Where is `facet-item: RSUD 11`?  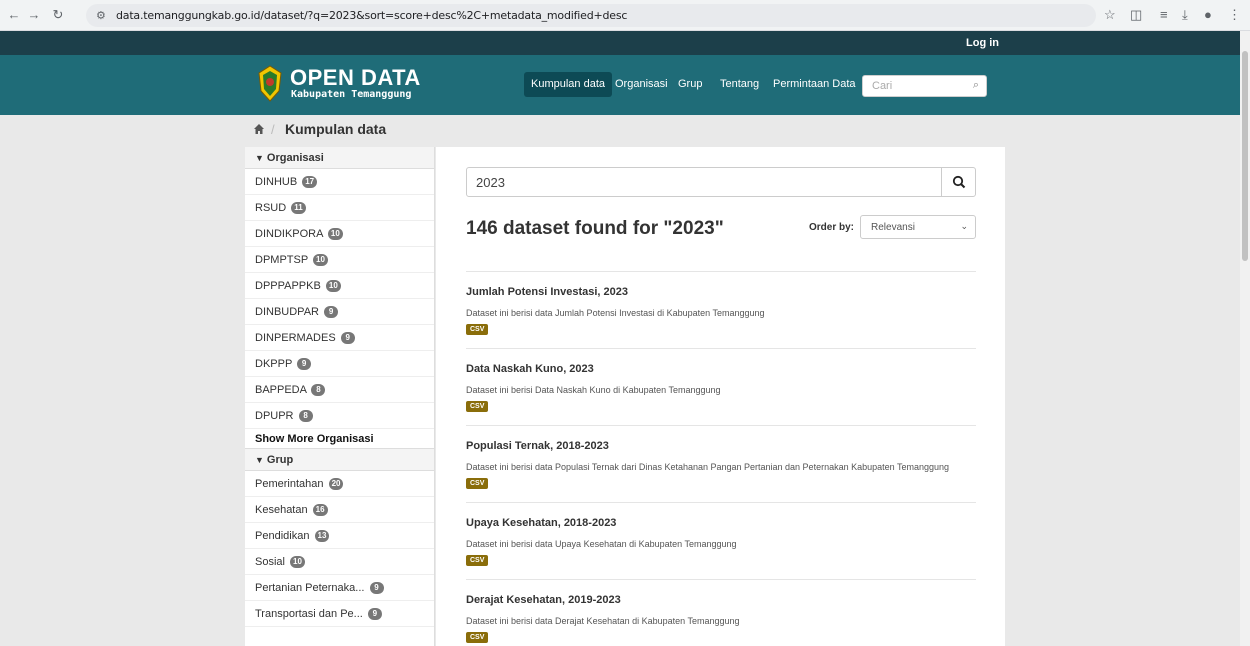 facet-item: RSUD 11 is located at coordinates (339, 208).